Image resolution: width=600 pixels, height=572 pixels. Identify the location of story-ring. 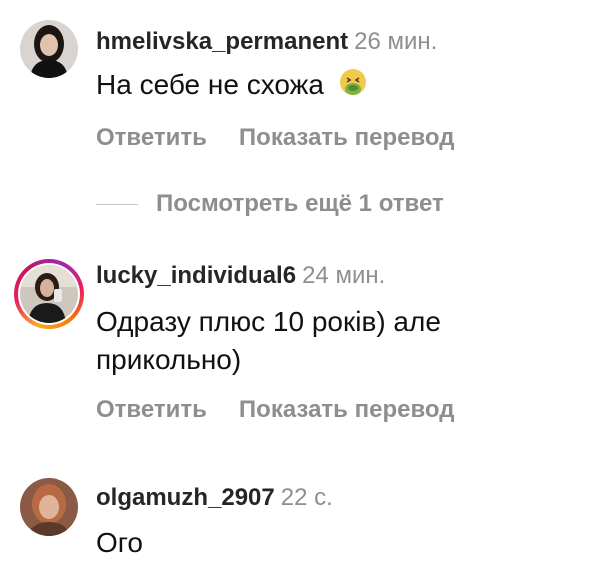
(49, 294).